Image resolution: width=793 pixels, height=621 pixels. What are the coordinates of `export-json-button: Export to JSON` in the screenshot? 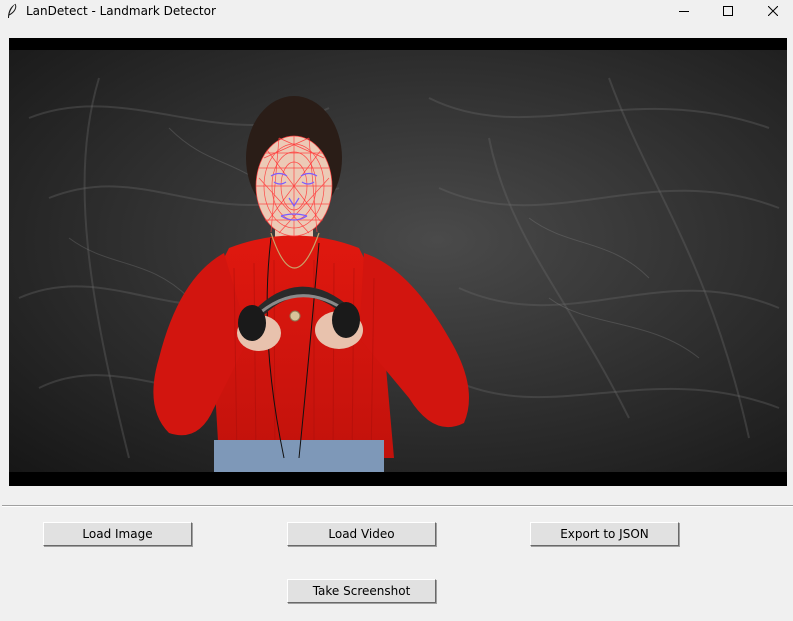 It's located at (604, 534).